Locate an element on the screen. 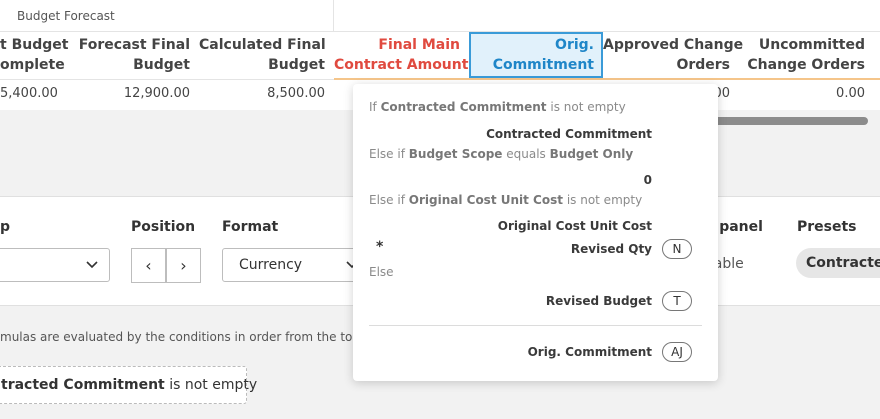 The width and height of the screenshot is (880, 419). cell-uncommitted-change-orders: 0.00 is located at coordinates (806, 94).